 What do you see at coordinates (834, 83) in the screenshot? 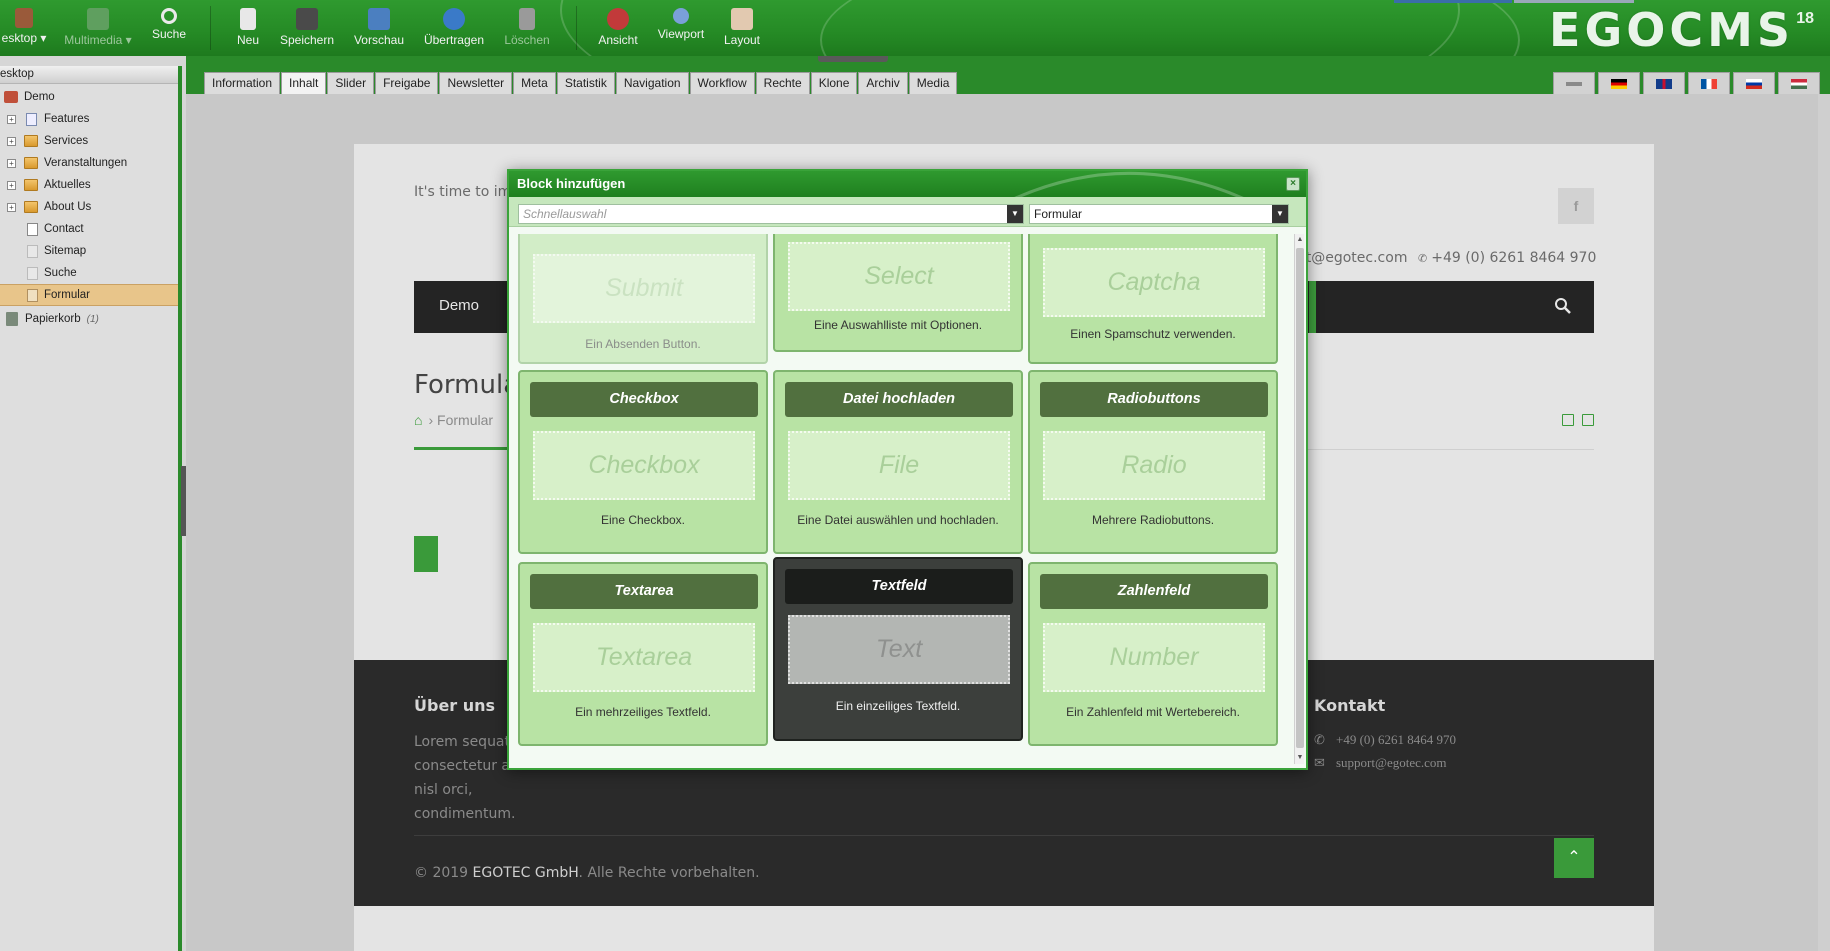
I see `tab-klone: Klone` at bounding box center [834, 83].